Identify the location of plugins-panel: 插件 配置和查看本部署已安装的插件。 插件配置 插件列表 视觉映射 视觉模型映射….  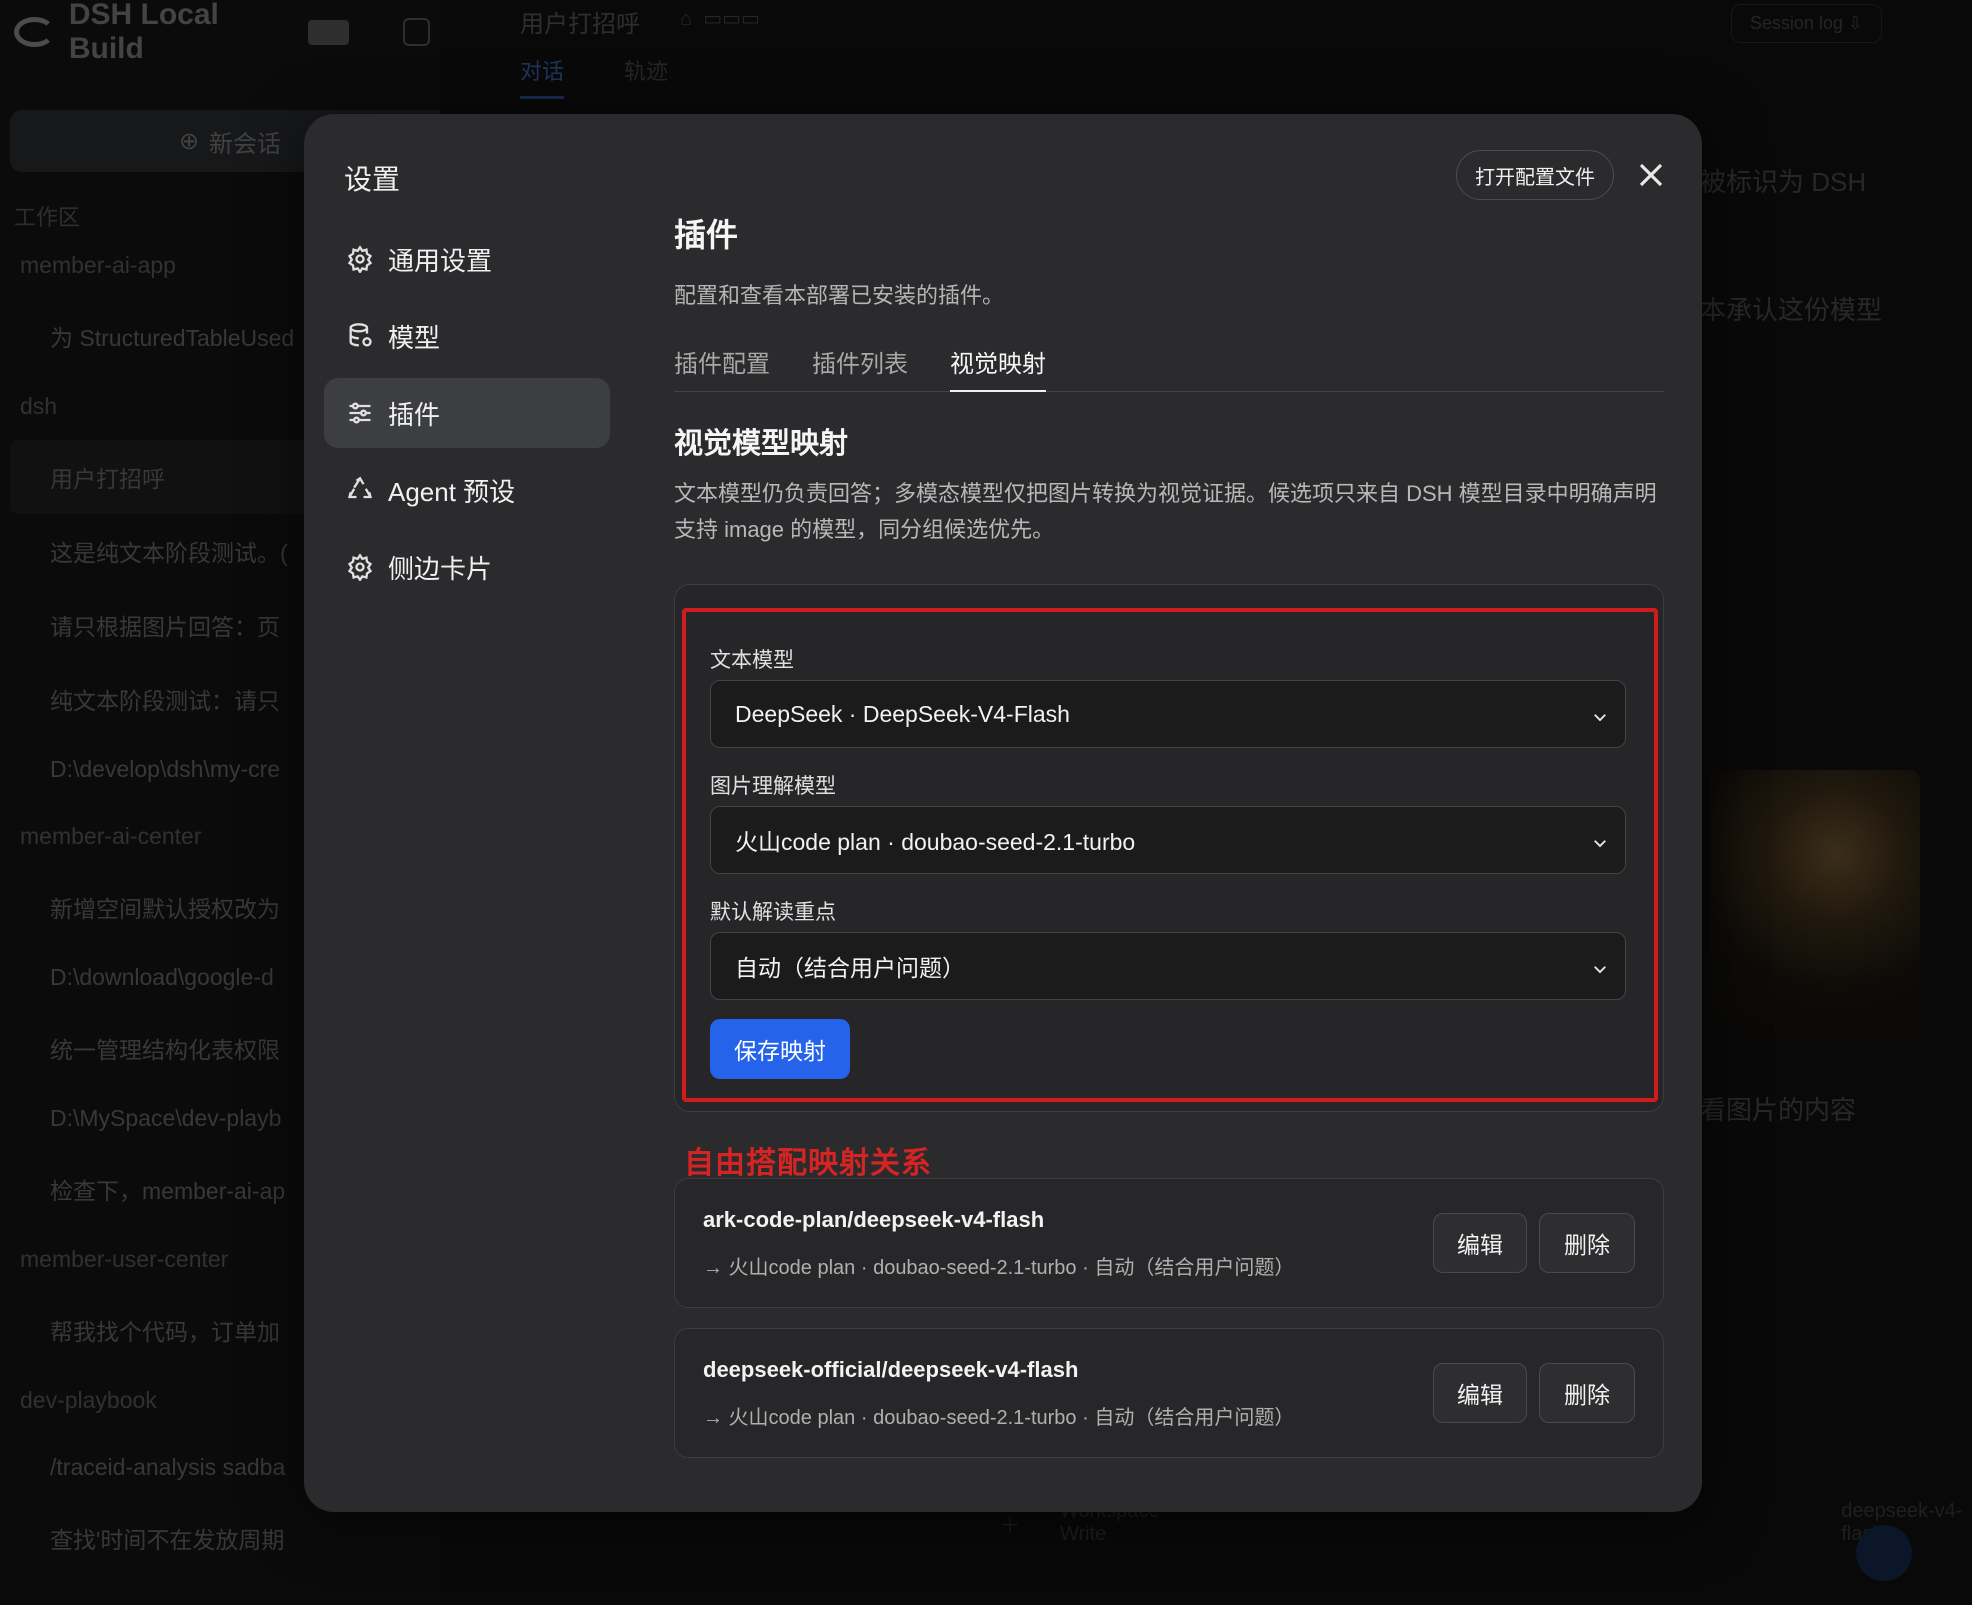
(1169, 379).